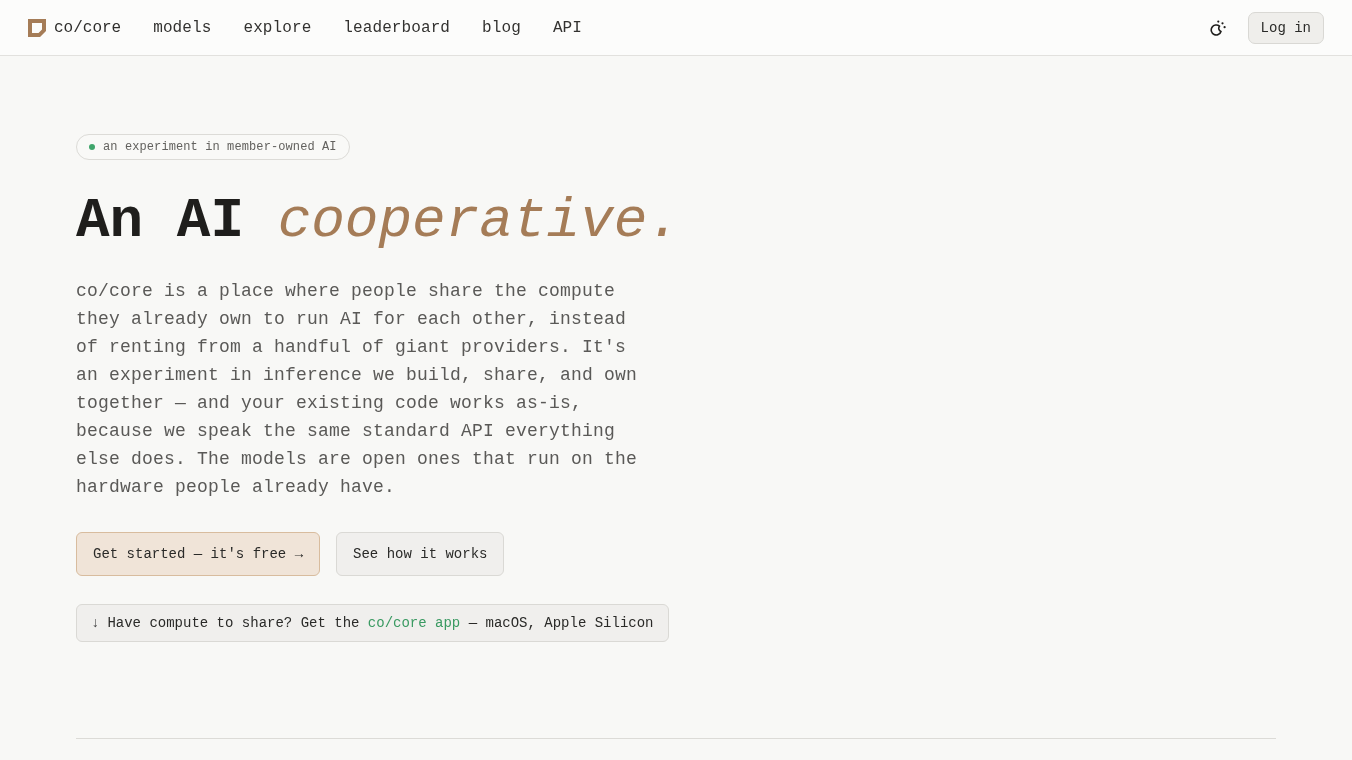 This screenshot has height=760, width=1352. What do you see at coordinates (378, 221) in the screenshot?
I see `headline: An AI cooperative.` at bounding box center [378, 221].